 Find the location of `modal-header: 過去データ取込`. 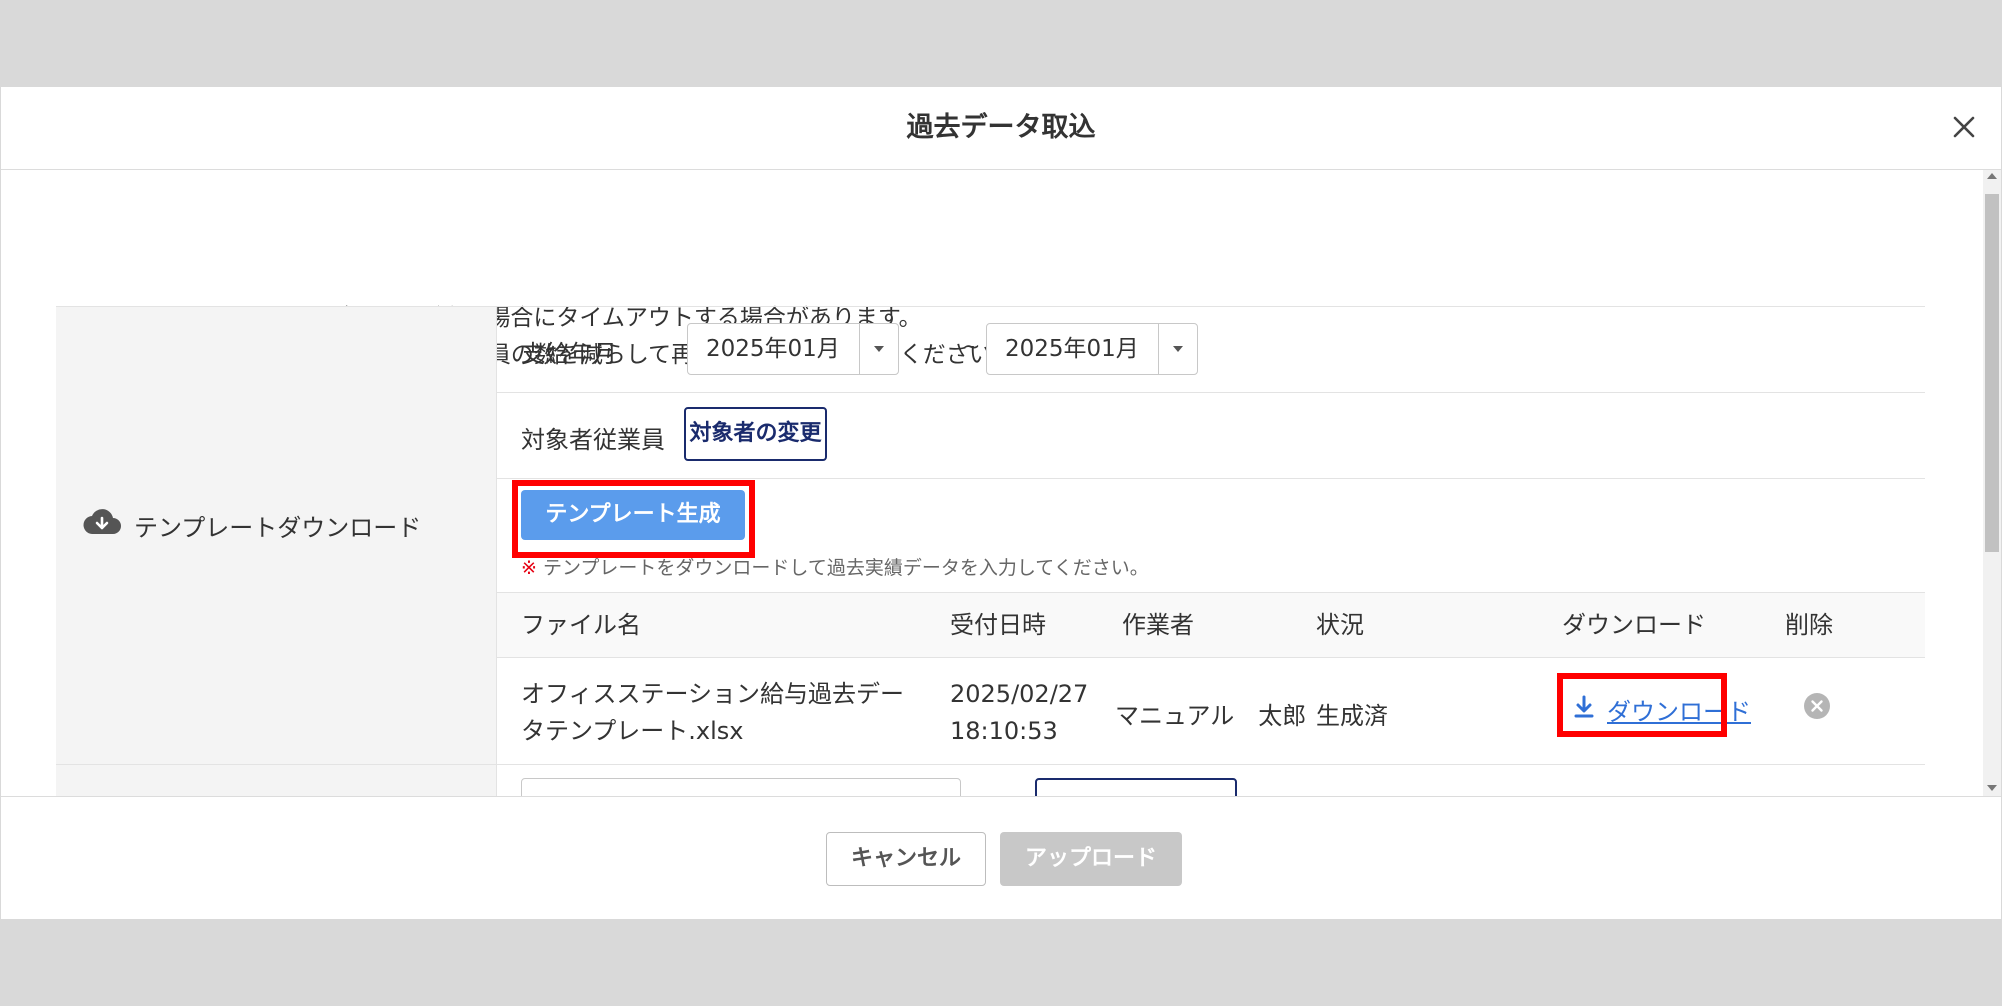

modal-header: 過去データ取込 is located at coordinates (1001, 128).